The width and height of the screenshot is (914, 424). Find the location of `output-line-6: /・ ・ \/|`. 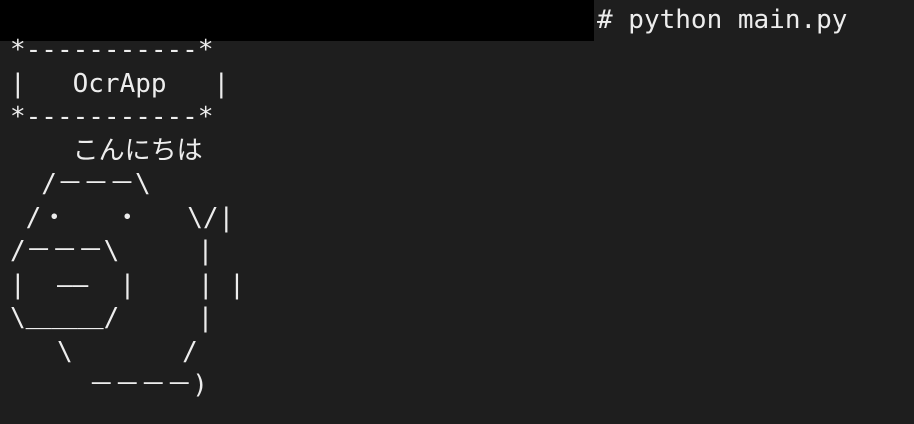

output-line-6: /・ ・ \/| is located at coordinates (122, 217).